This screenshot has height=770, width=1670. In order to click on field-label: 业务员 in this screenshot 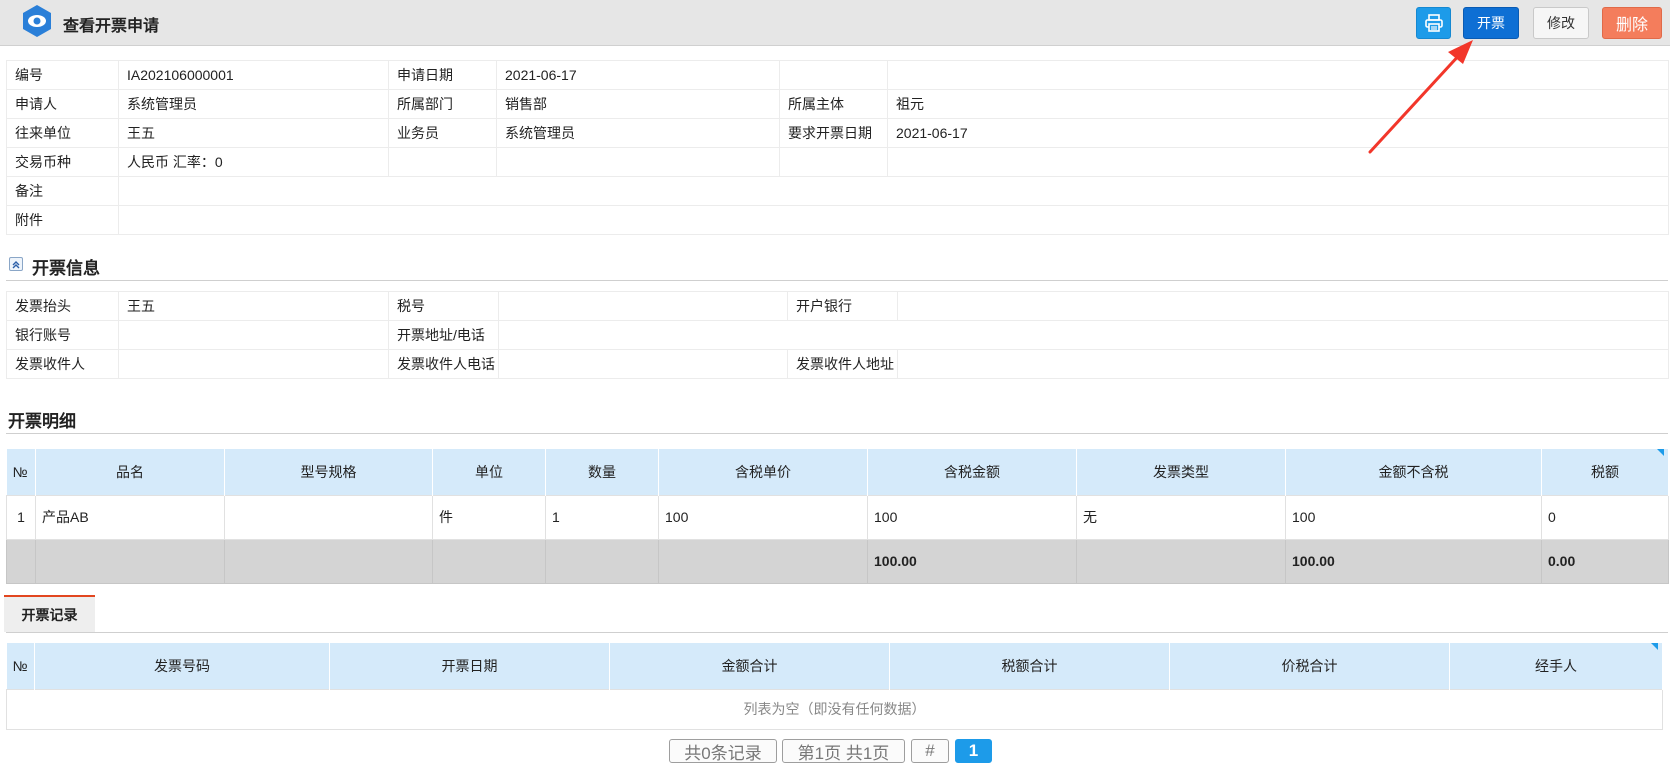, I will do `click(442, 133)`.